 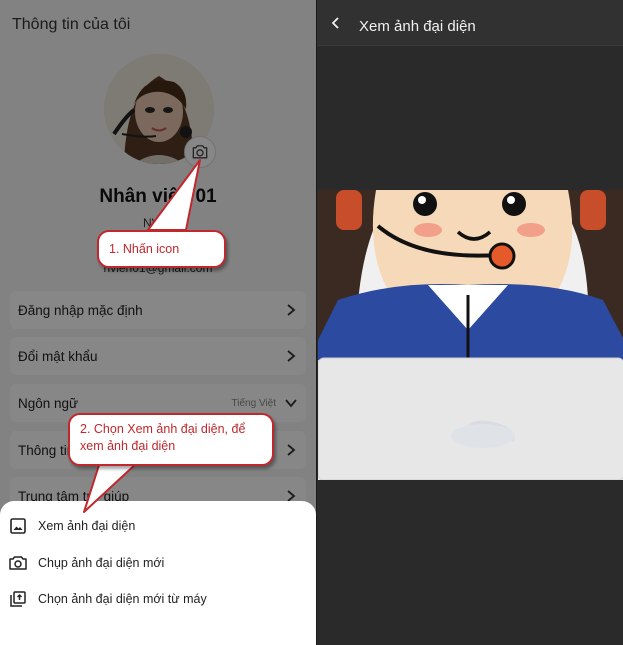 I want to click on callout-tails, so click(x=142, y=336).